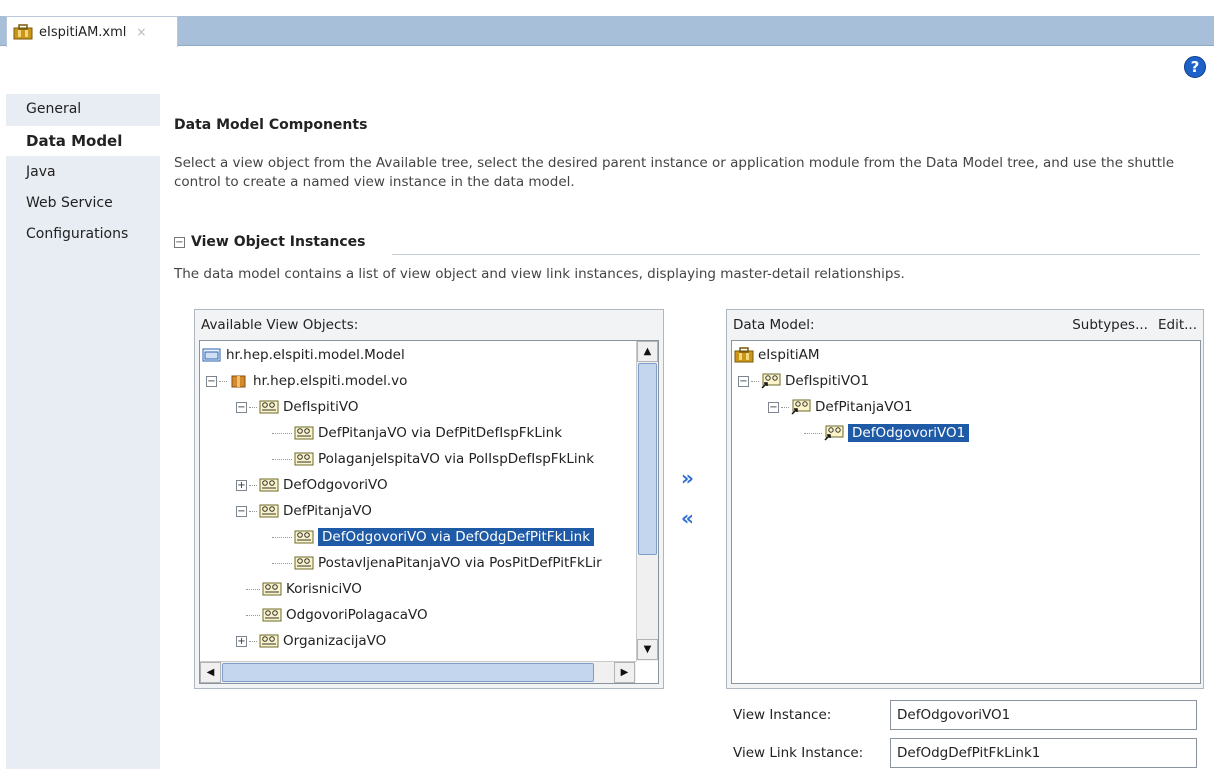 The image size is (1214, 769). I want to click on tree-item-label: eIspitiAM, so click(789, 355).